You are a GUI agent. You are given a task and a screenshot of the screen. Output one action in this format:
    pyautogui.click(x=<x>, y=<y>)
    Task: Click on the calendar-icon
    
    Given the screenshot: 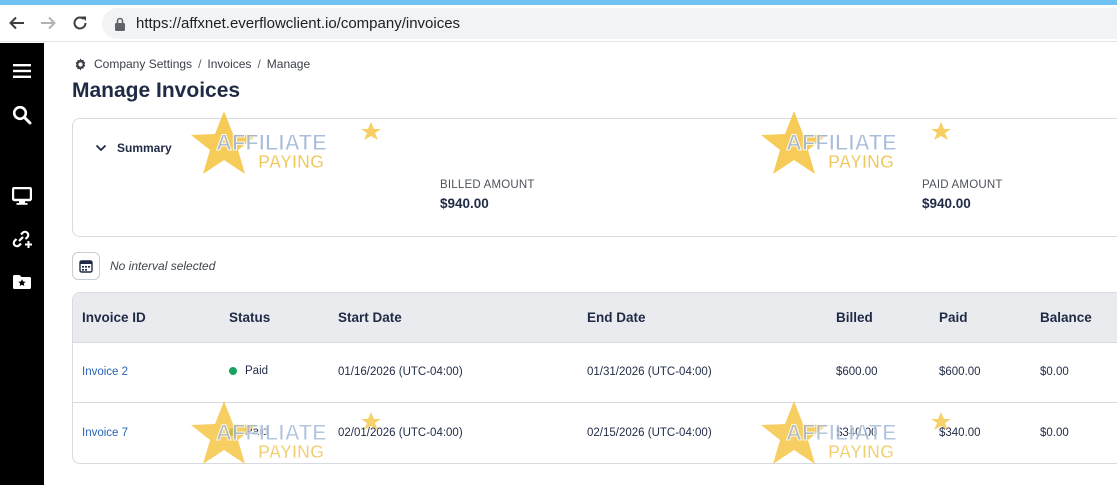 What is the action you would take?
    pyautogui.click(x=86, y=266)
    